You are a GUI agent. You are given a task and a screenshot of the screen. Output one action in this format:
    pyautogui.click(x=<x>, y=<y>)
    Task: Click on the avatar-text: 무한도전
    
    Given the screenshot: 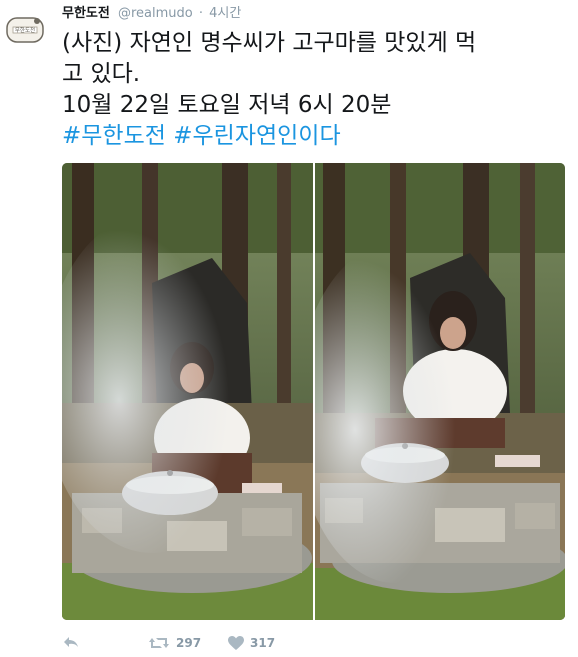 What is the action you would take?
    pyautogui.click(x=25, y=30)
    